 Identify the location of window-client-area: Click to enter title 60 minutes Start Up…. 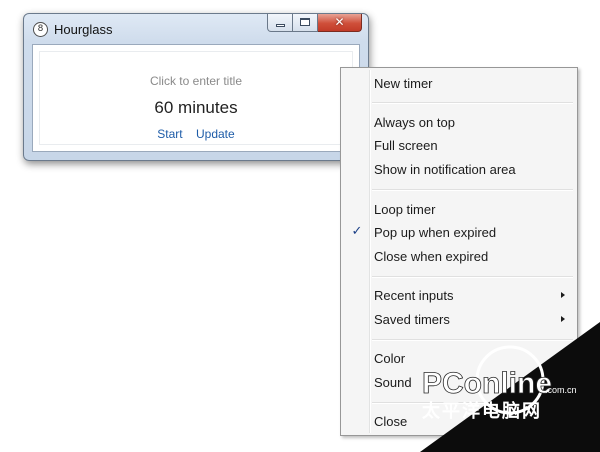
(196, 98).